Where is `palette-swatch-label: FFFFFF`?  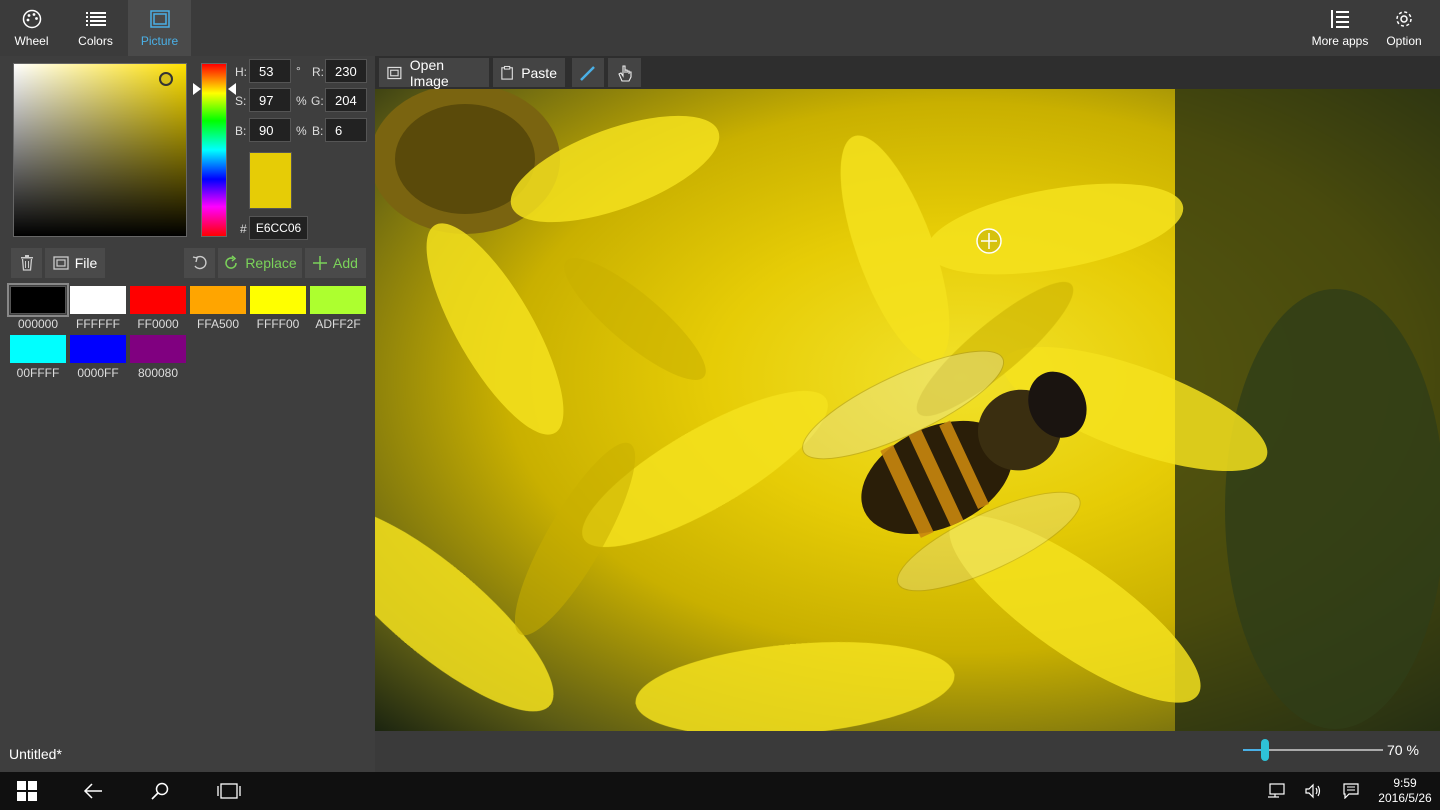 palette-swatch-label: FFFFFF is located at coordinates (98, 324).